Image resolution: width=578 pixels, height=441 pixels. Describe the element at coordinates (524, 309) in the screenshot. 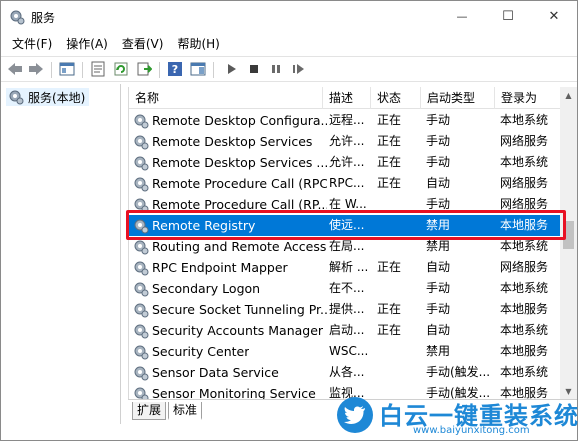

I see `service-logon-as: 本地服务` at that location.